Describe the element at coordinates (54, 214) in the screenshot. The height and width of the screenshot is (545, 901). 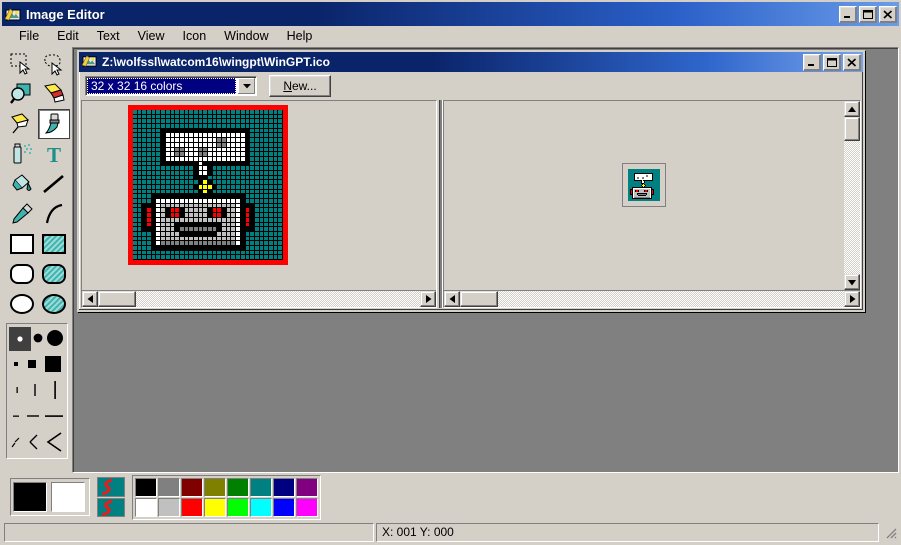
I see `curve-tool` at that location.